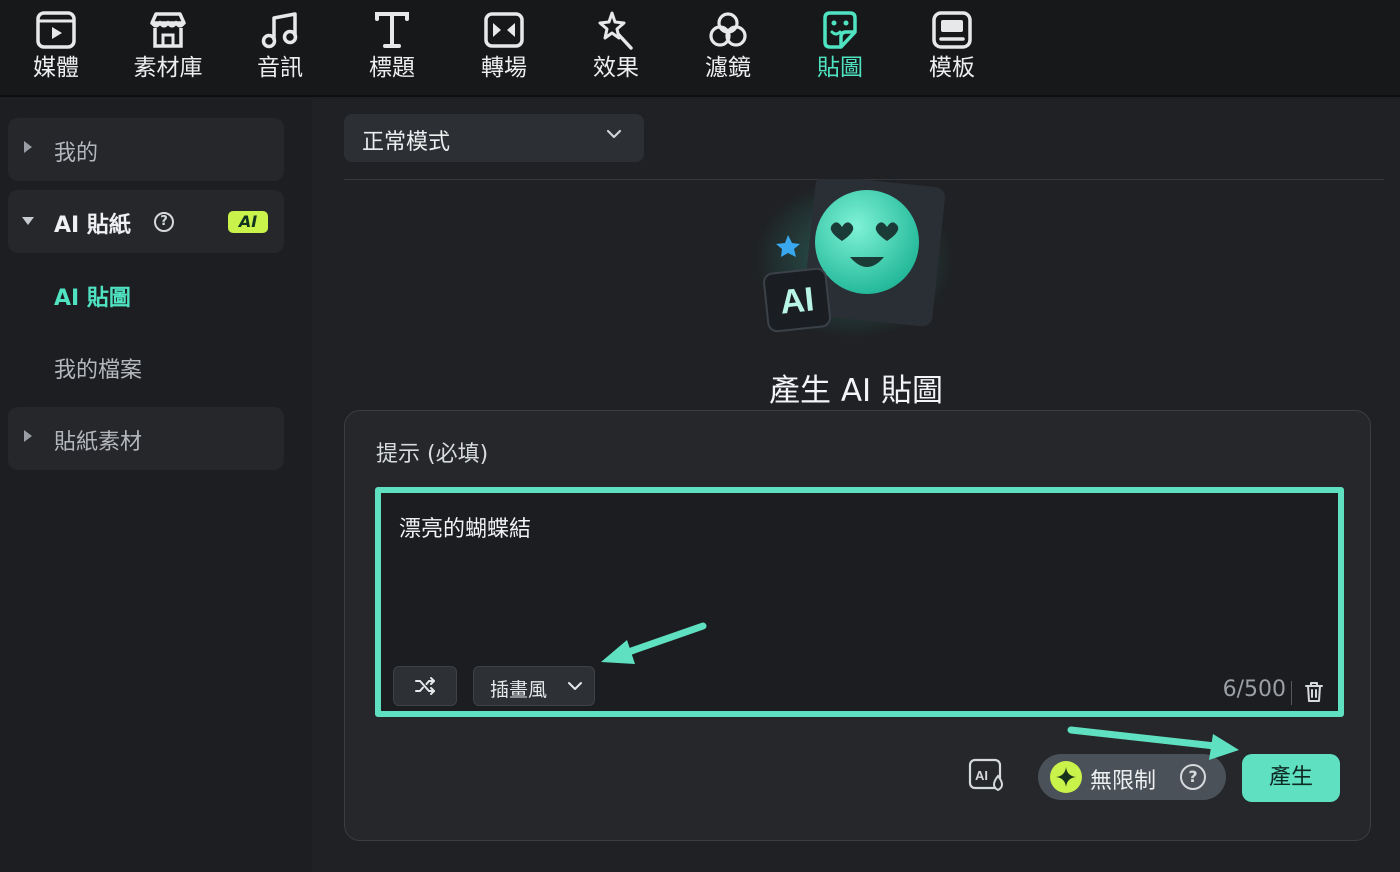  I want to click on tool-stickers: 貼圖, so click(840, 48).